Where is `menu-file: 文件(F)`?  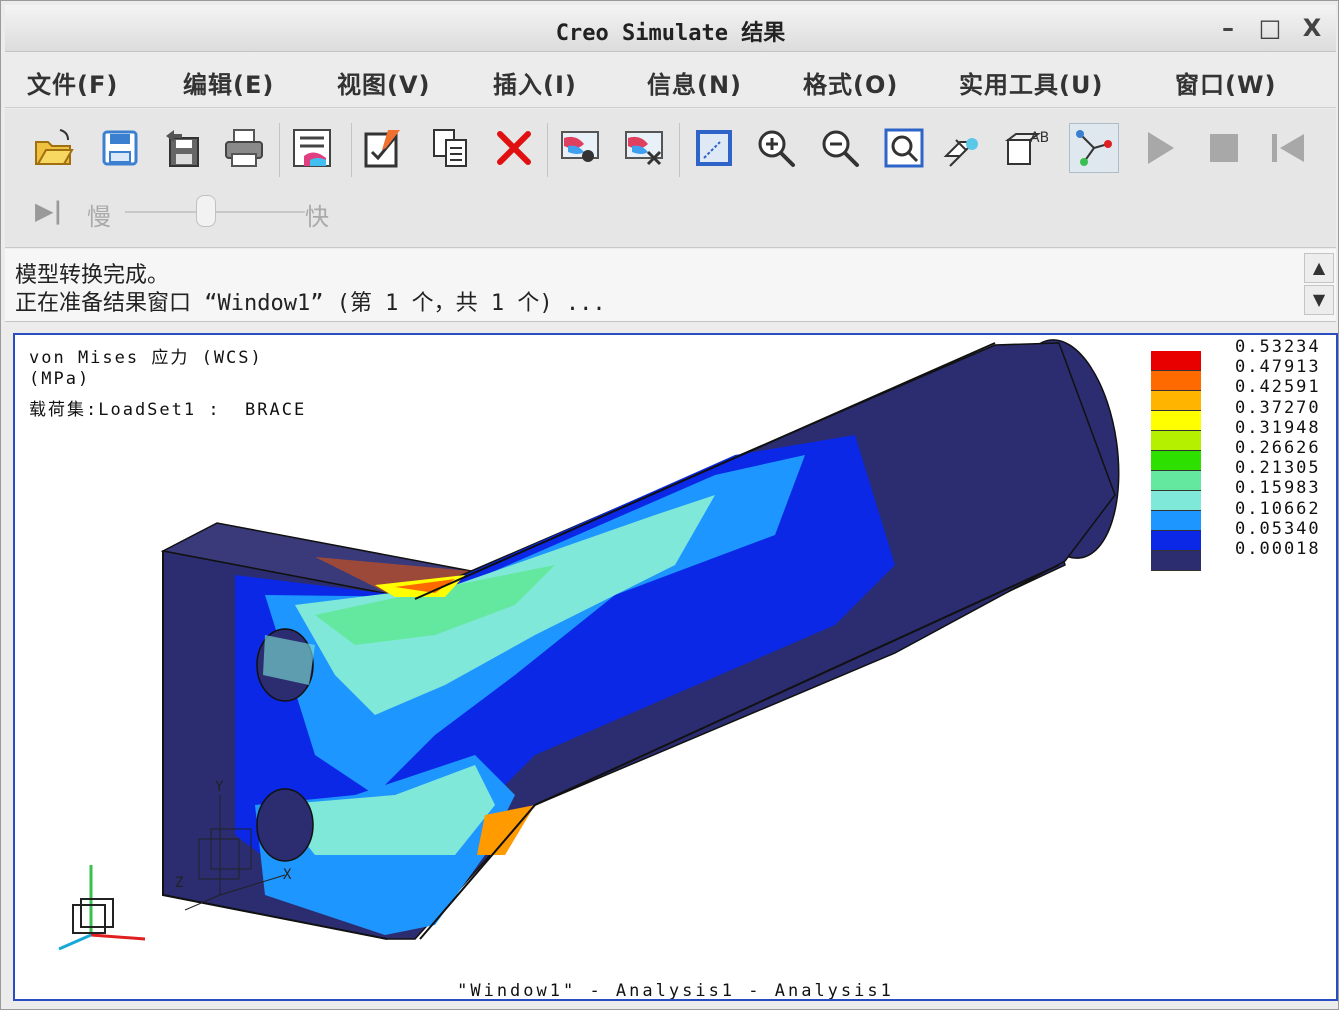
menu-file: 文件(F) is located at coordinates (72, 82).